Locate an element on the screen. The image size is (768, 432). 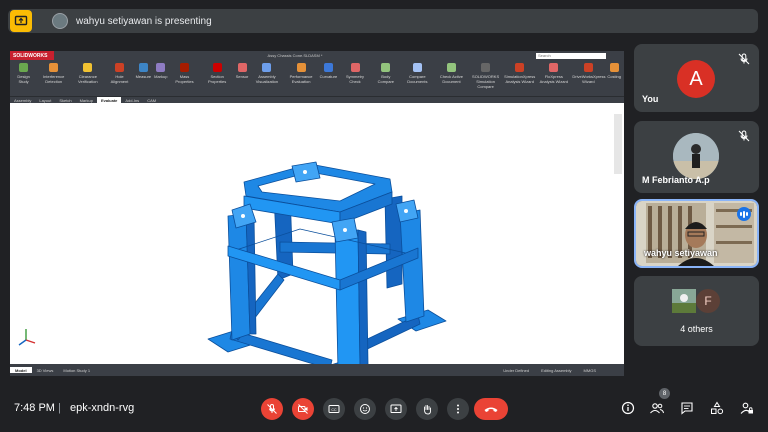
ribbon-button: Symmetry Check is located at coordinates (355, 73).